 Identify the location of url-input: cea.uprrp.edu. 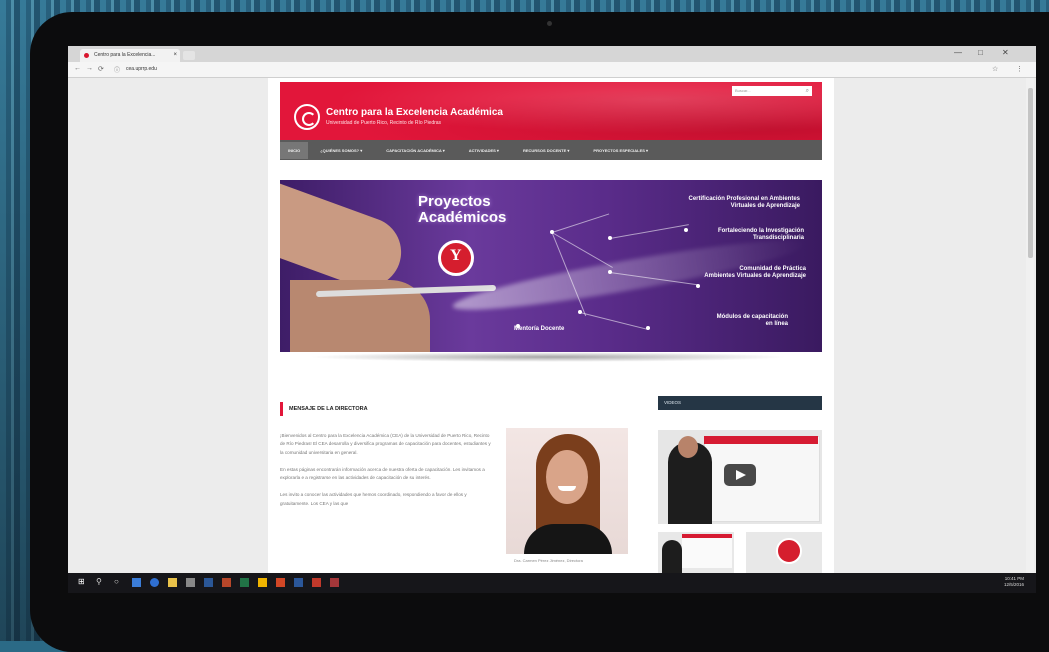
(141, 69).